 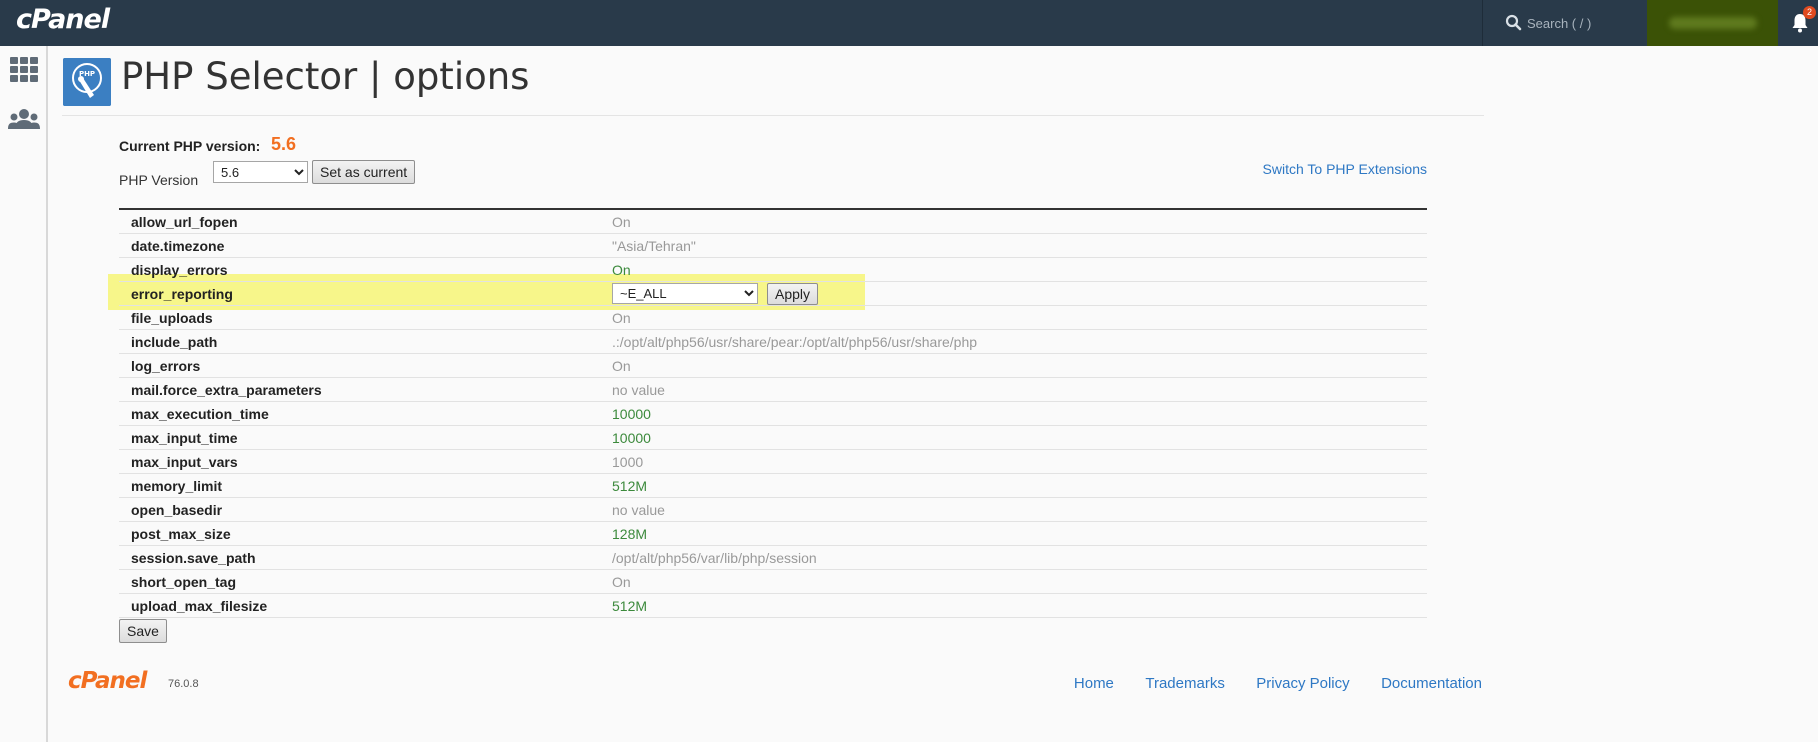 What do you see at coordinates (87, 82) in the screenshot?
I see `php-selector-icon: PHP` at bounding box center [87, 82].